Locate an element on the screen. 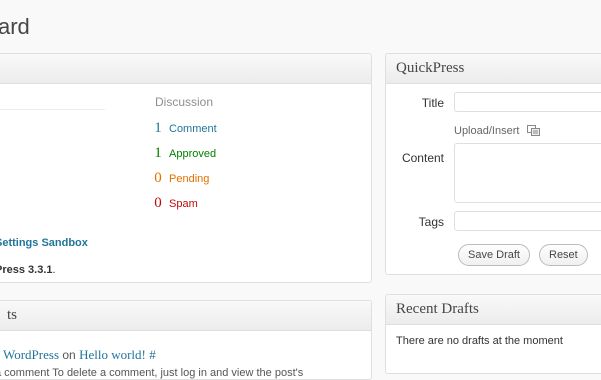 The image size is (601, 380). discussion-row-comments: 1 Comment is located at coordinates (184, 128).